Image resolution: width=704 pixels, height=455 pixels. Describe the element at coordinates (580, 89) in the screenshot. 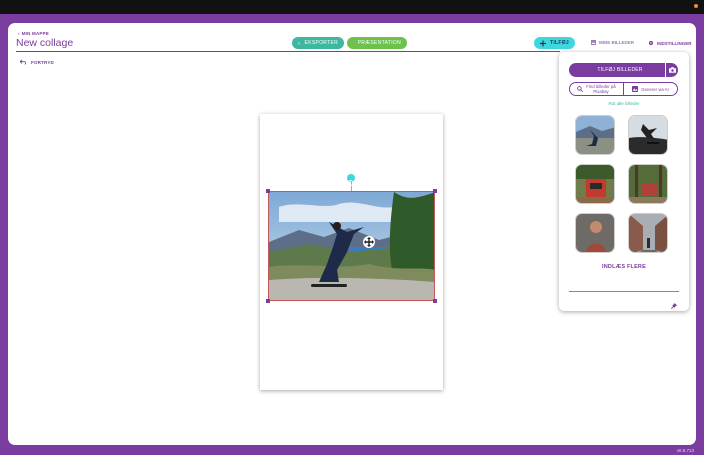

I see `search-icon` at that location.